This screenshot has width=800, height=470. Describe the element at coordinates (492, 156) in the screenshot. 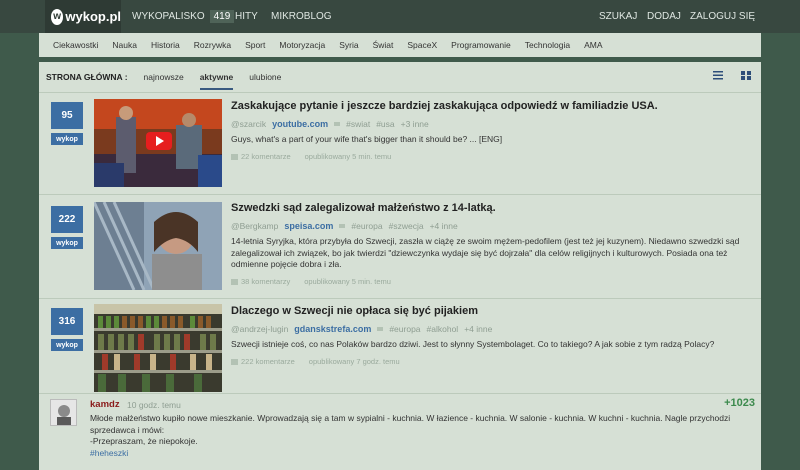

I see `article-footer: 22 komentarze opublikowany 5 min. temu` at that location.